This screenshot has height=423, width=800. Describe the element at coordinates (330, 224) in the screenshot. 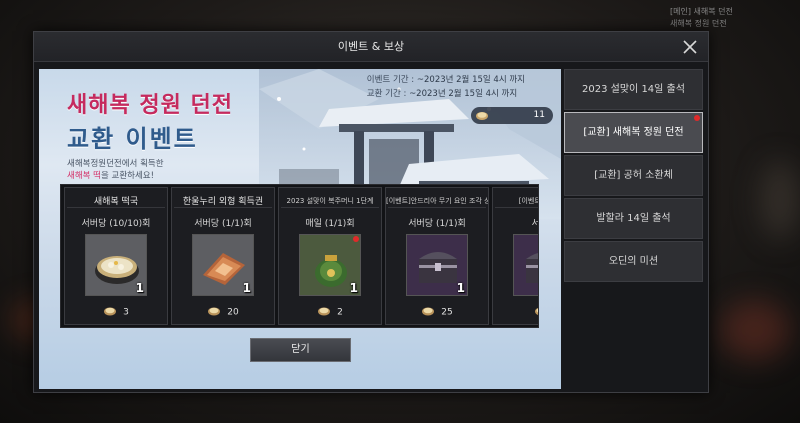

I see `item-limit: 매일 (1/1)회` at that location.